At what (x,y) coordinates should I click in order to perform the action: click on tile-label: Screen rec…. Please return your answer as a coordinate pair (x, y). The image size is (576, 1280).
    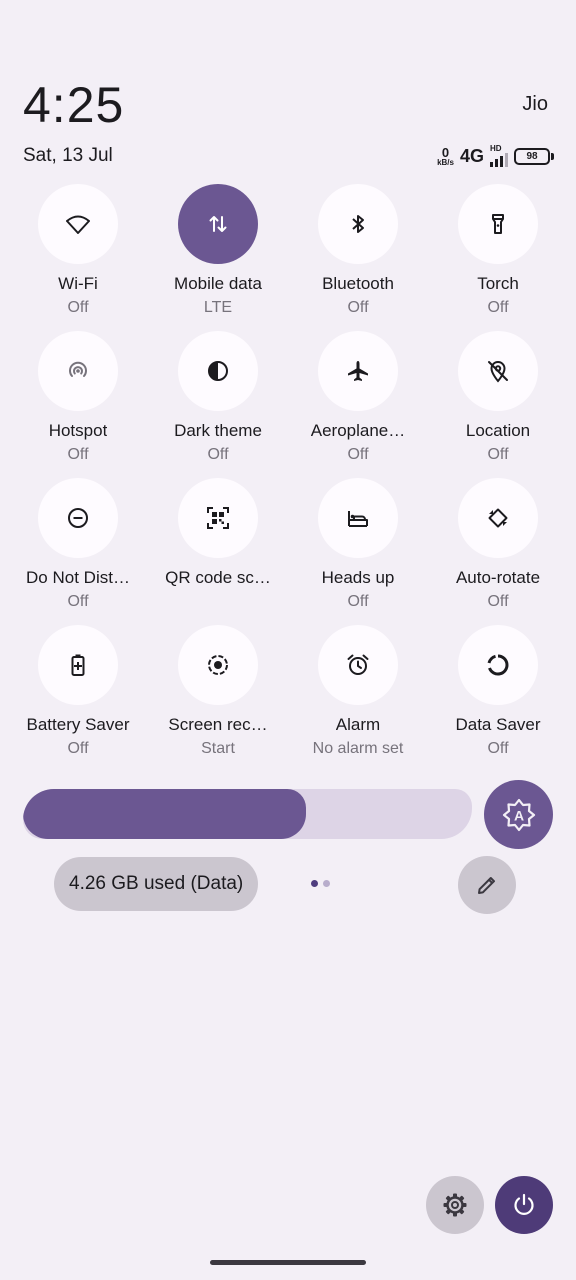
    Looking at the image, I should click on (218, 724).